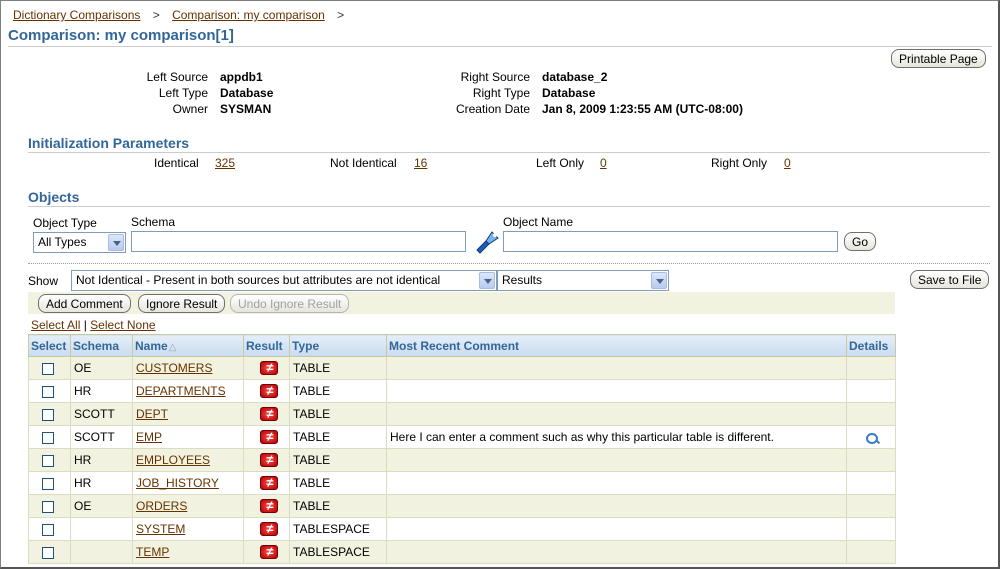 The image size is (1000, 569). Describe the element at coordinates (787, 163) in the screenshot. I see `right-only-count-link: 0` at that location.